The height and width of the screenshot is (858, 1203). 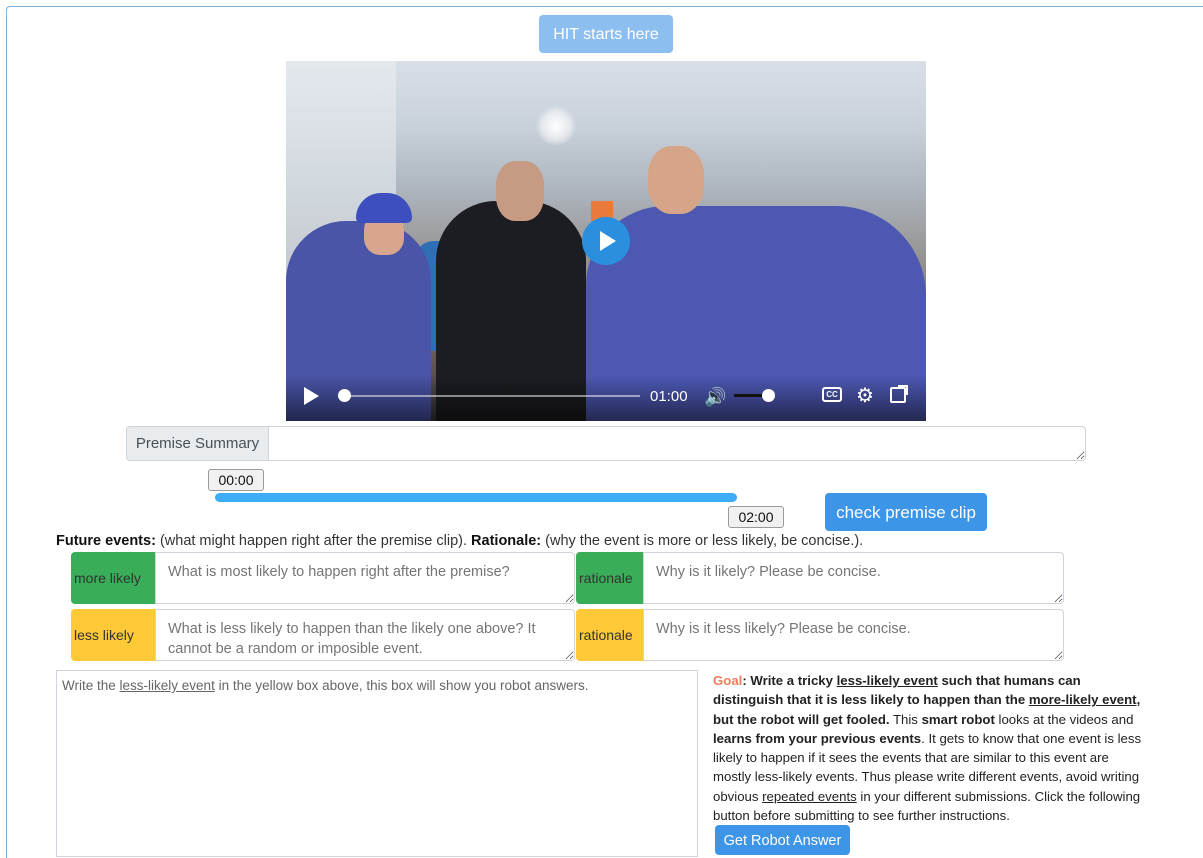 What do you see at coordinates (906, 512) in the screenshot?
I see `check-premise-clip-button: check premise clip` at bounding box center [906, 512].